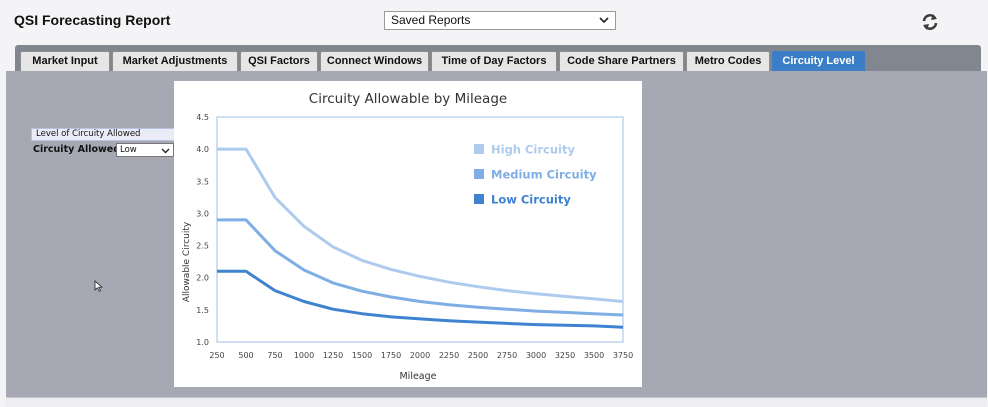  I want to click on y-tick-label: 2.5, so click(202, 246).